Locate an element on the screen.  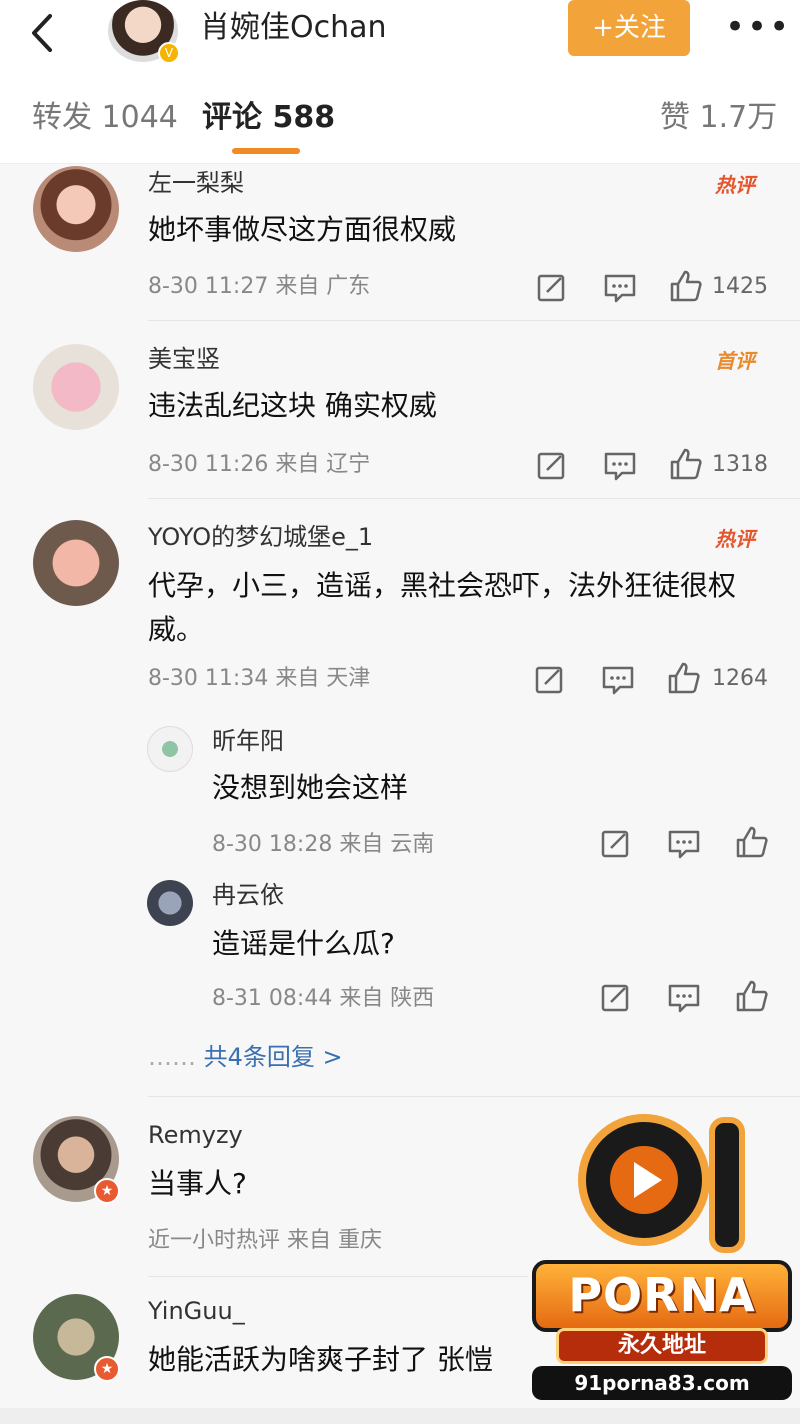
comment-text: 违法乱纪这块 确实权威 is located at coordinates (292, 405).